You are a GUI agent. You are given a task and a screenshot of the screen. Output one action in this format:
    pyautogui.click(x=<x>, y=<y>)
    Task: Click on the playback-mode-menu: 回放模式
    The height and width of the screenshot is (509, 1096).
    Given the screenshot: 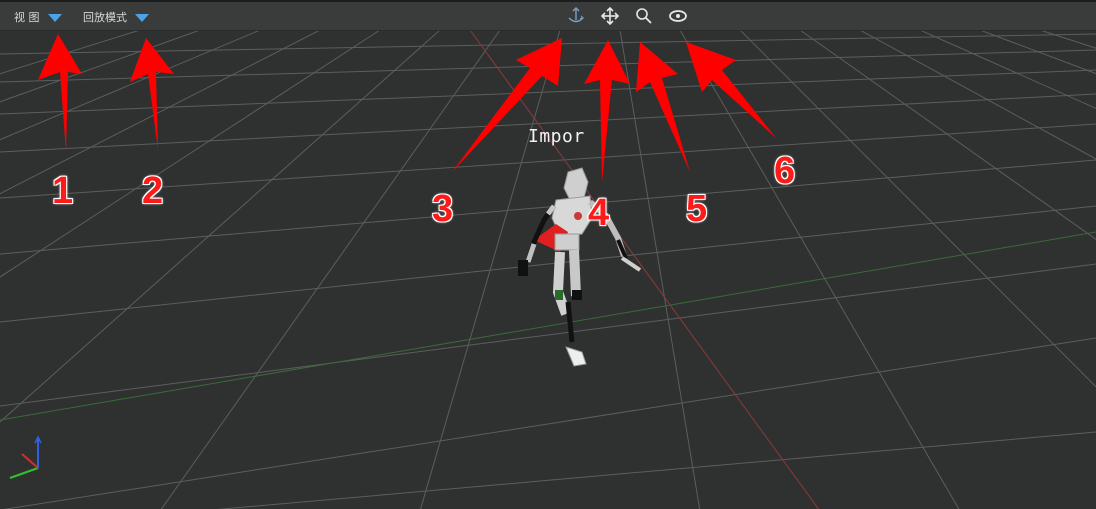 What is the action you would take?
    pyautogui.click(x=116, y=17)
    